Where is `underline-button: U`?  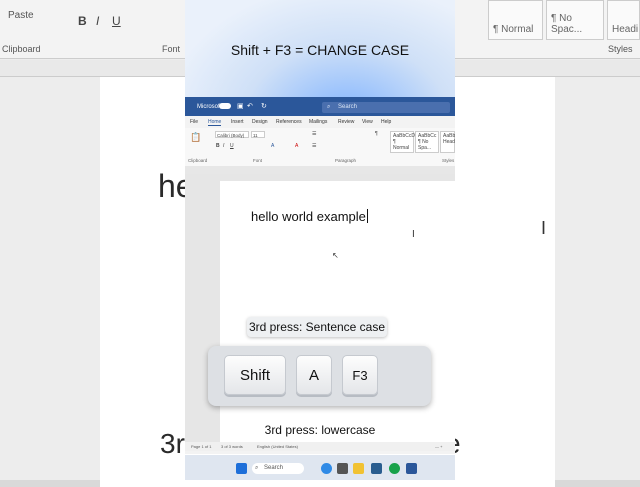 underline-button: U is located at coordinates (232, 146).